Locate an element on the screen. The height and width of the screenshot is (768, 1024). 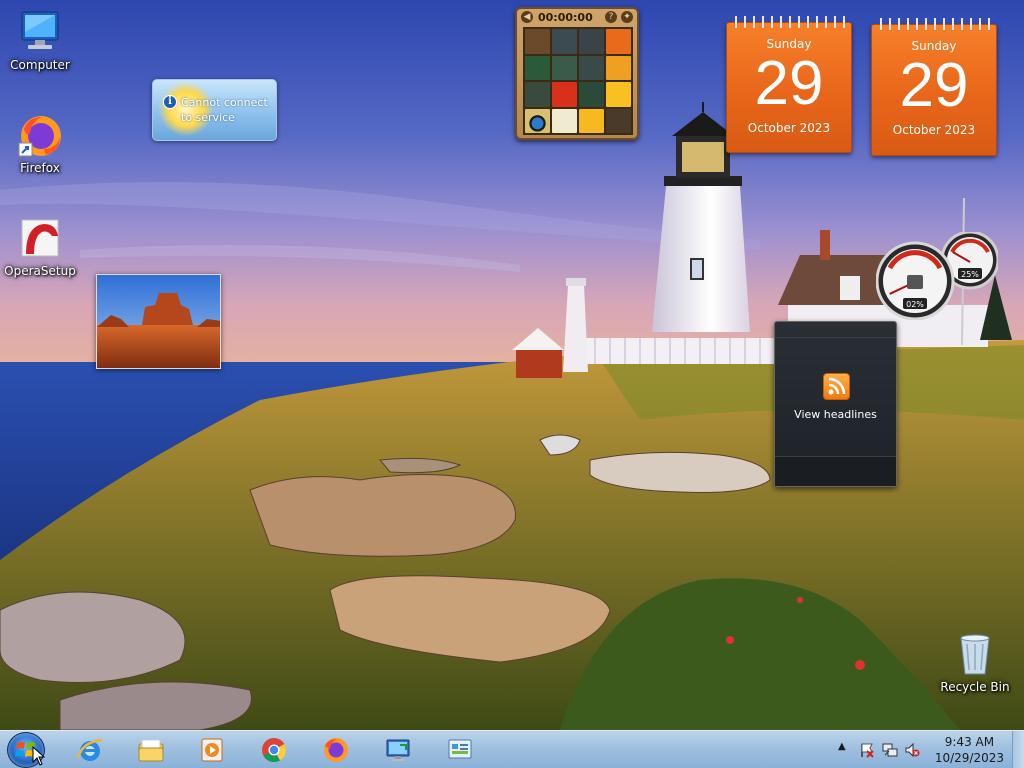
desktop-icon-recycle-bin: Recycle Bin is located at coordinates (975, 662).